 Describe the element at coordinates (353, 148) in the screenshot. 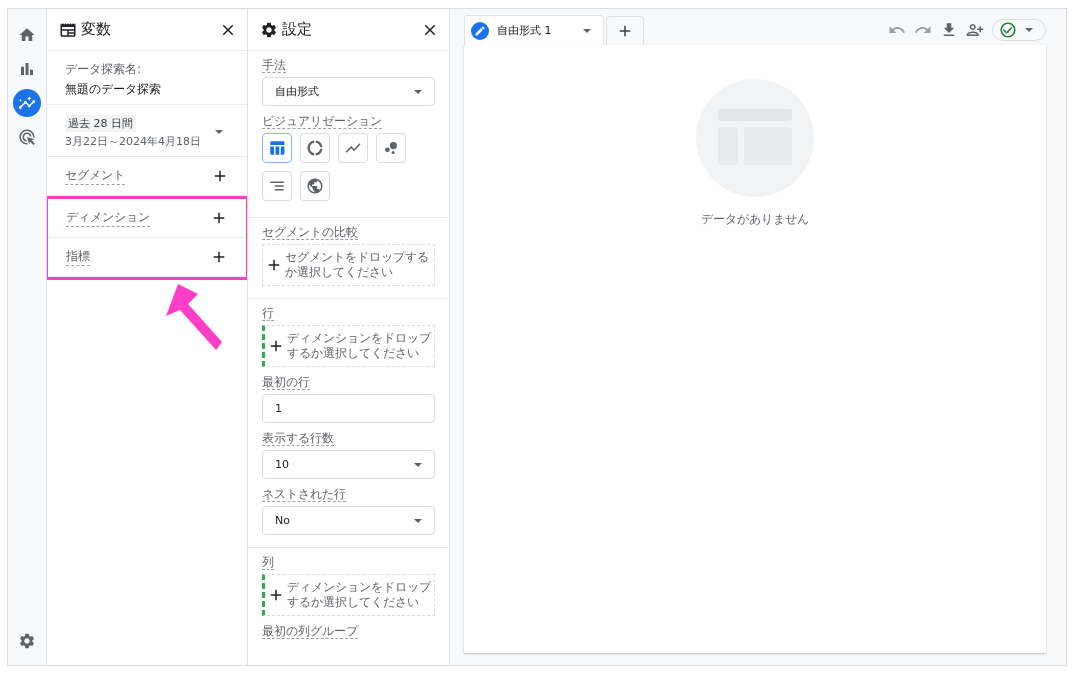

I see `line-chart-button` at that location.